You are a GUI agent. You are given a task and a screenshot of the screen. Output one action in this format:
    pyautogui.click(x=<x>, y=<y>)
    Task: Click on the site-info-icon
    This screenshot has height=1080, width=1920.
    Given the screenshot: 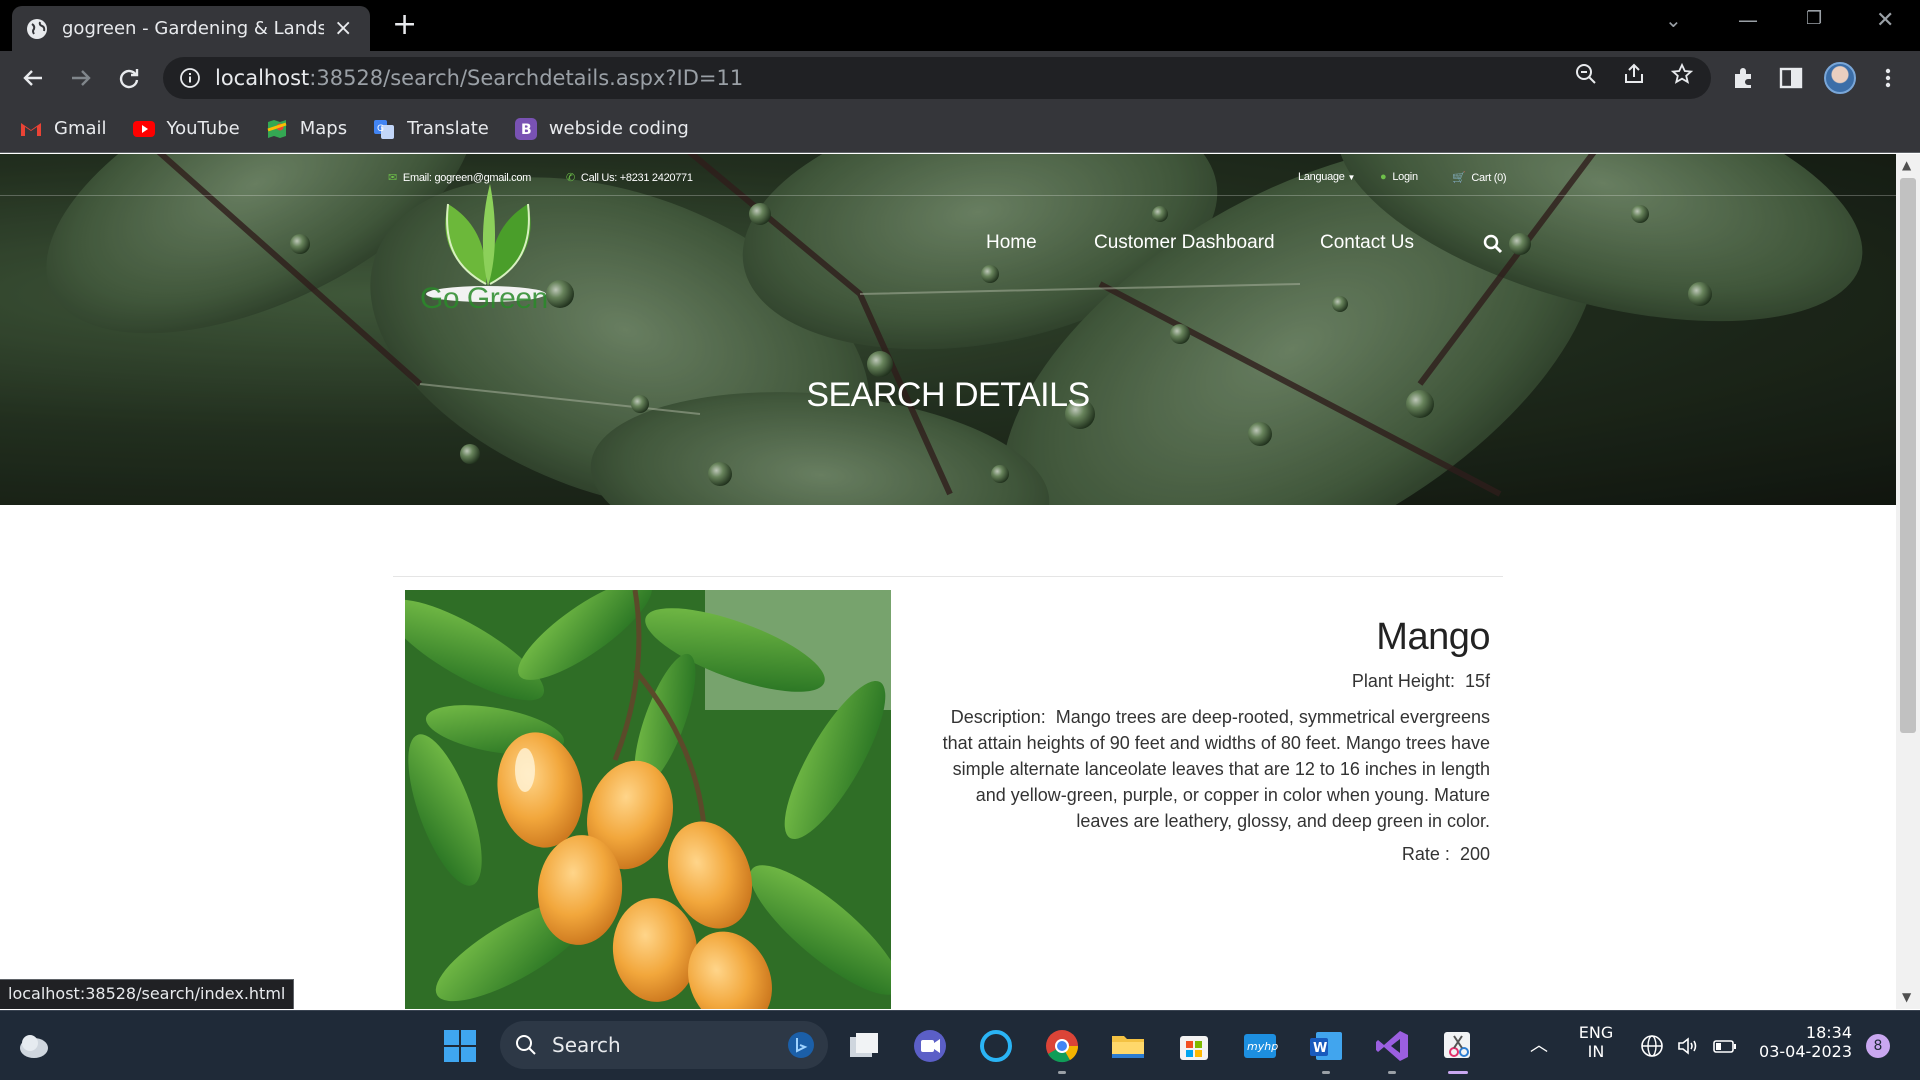 What is the action you would take?
    pyautogui.click(x=190, y=78)
    